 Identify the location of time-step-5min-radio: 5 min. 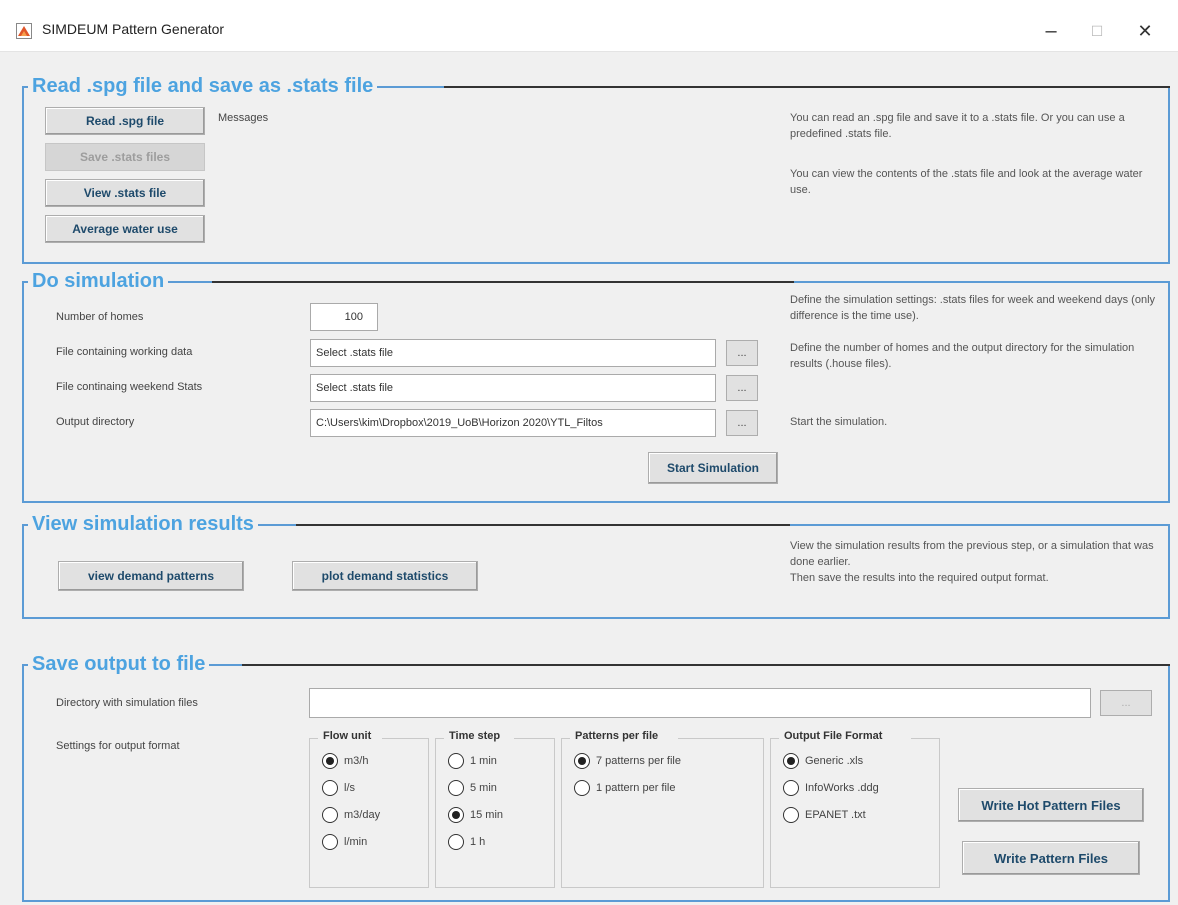
(472, 788).